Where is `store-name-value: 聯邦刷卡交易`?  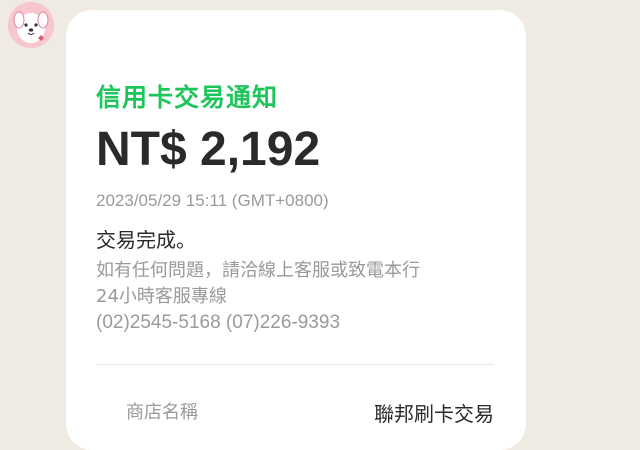 store-name-value: 聯邦刷卡交易 is located at coordinates (434, 414).